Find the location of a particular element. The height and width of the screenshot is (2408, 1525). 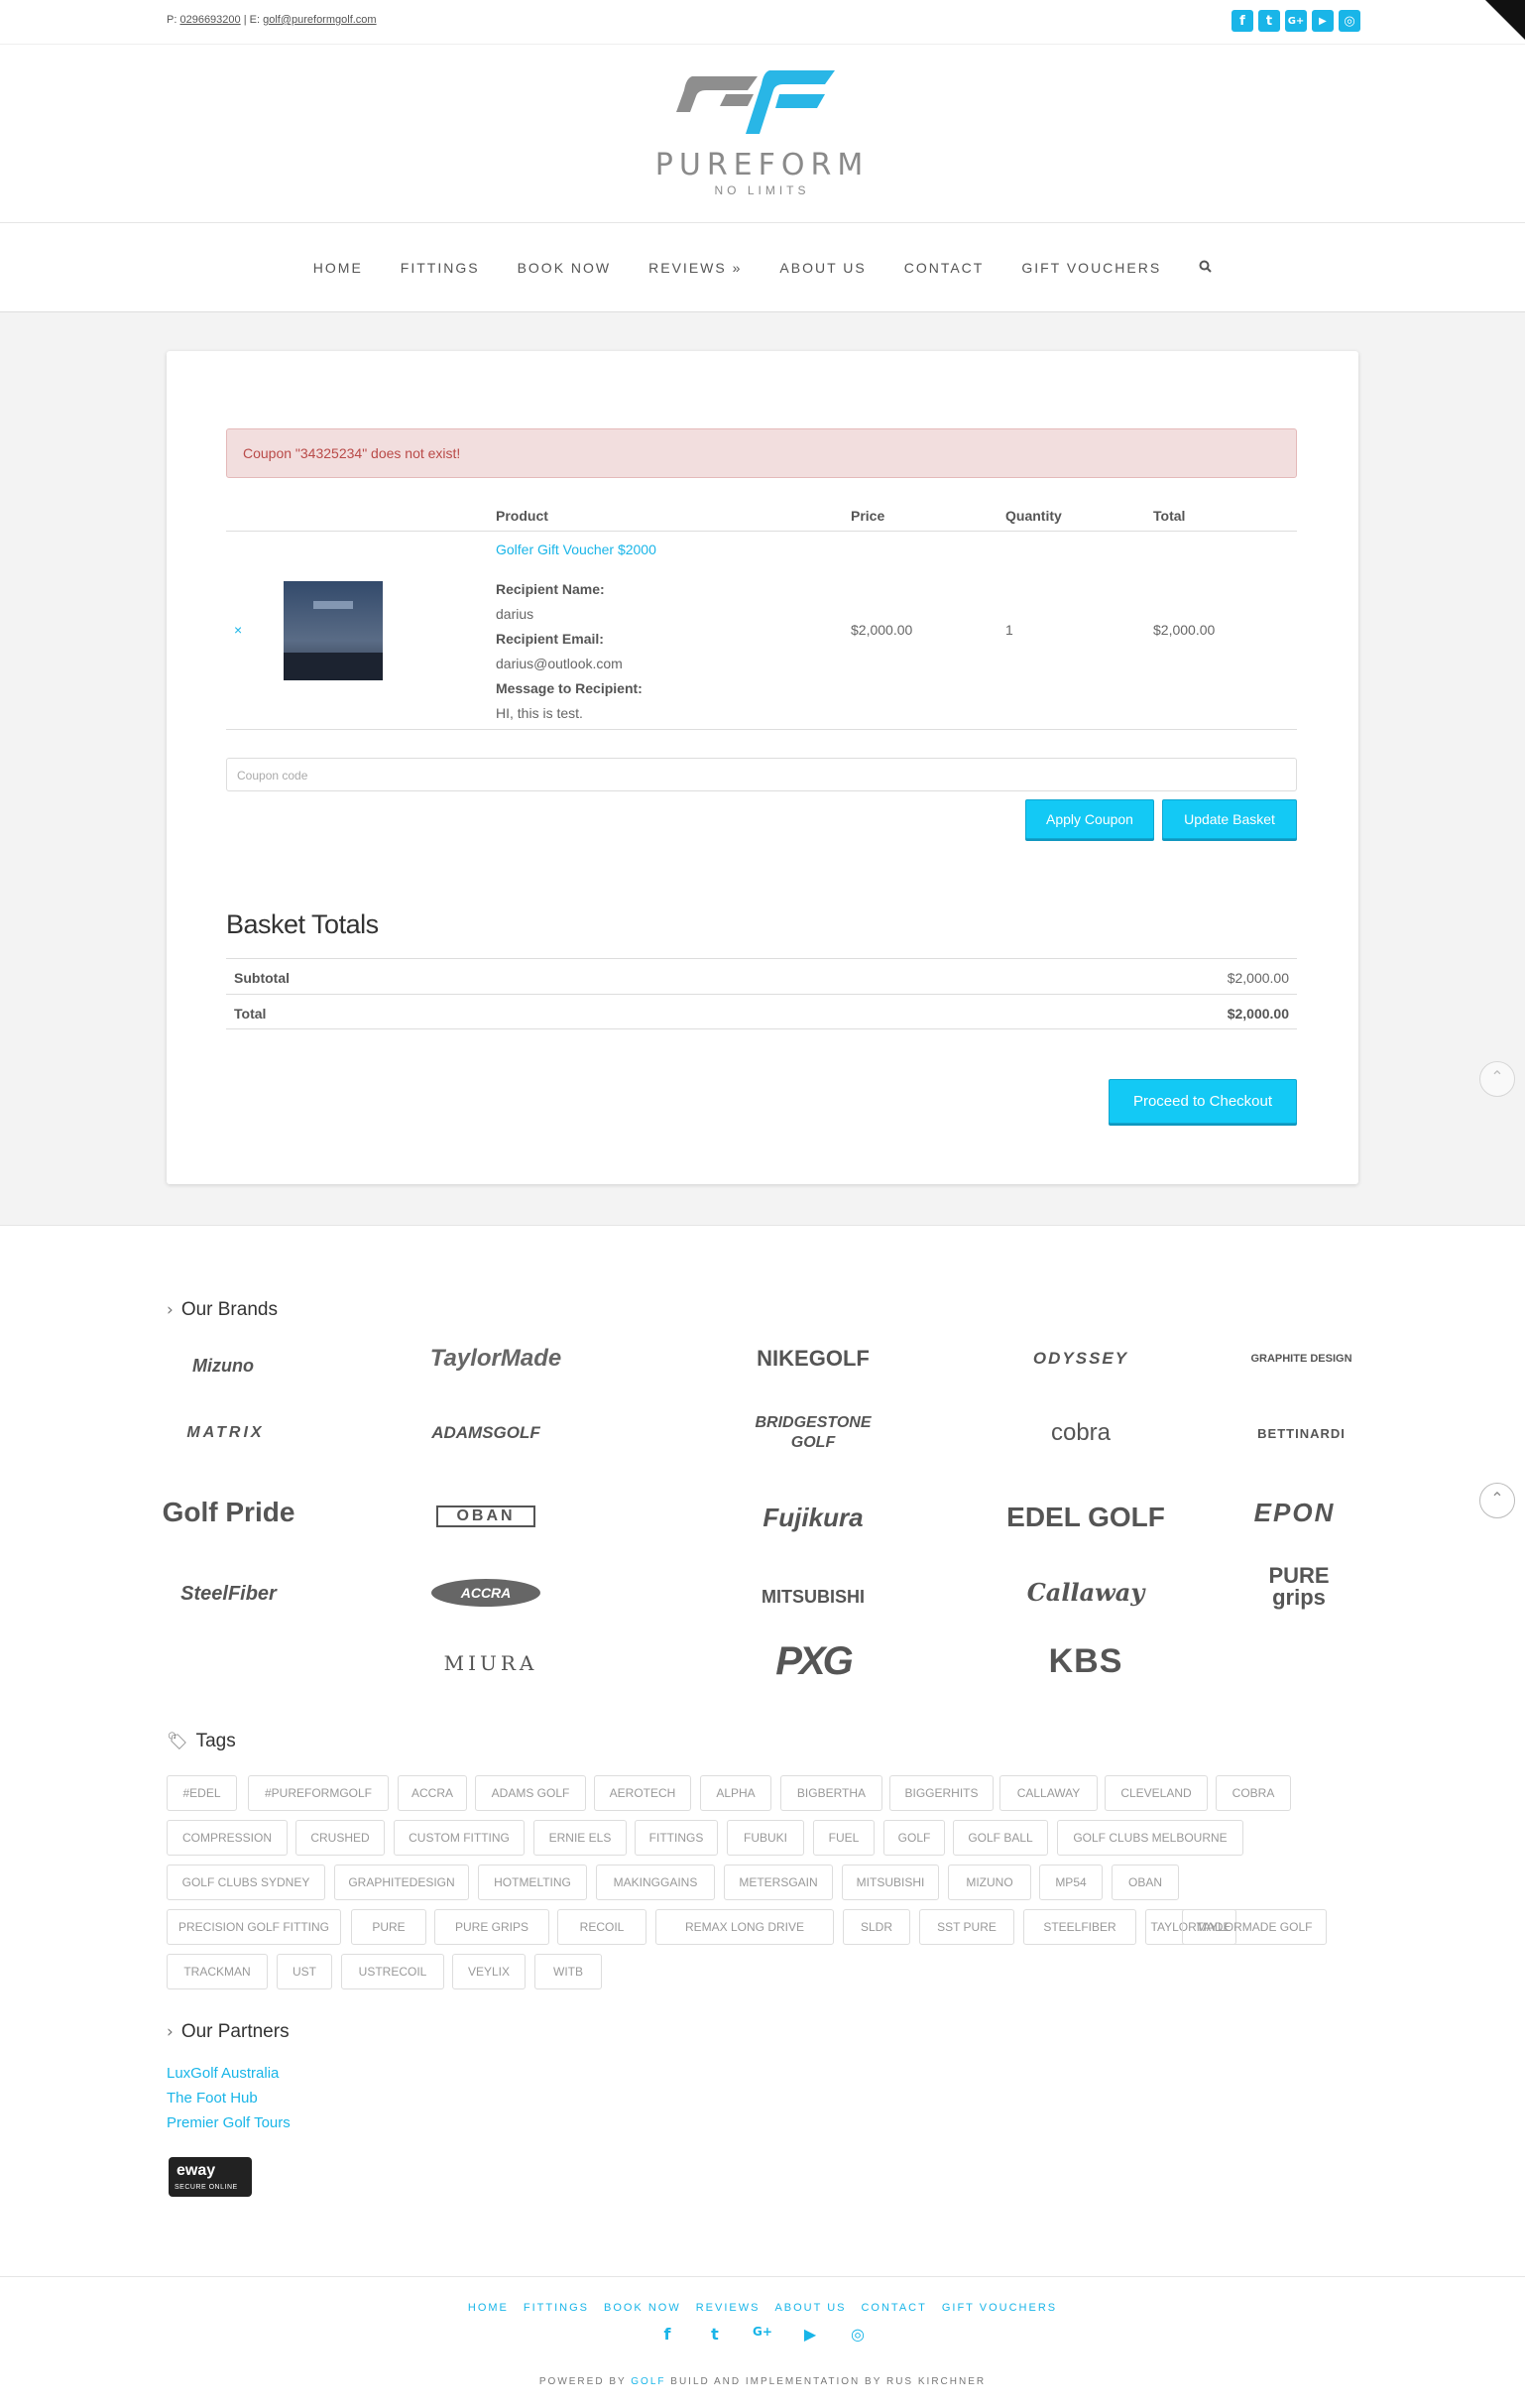

brand-cobra: cobra is located at coordinates (1080, 1433).